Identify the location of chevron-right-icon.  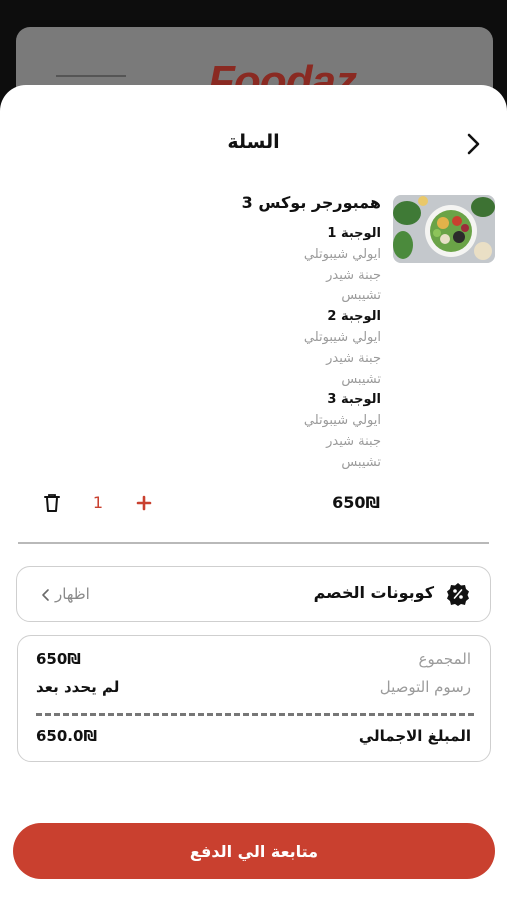
(473, 144).